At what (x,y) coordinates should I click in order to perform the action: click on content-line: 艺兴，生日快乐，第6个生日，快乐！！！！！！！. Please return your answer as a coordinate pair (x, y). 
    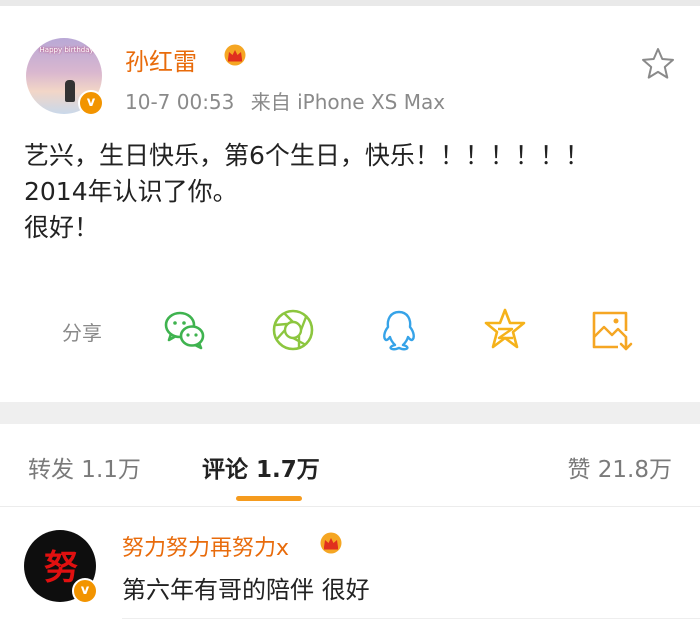
    Looking at the image, I should click on (307, 155).